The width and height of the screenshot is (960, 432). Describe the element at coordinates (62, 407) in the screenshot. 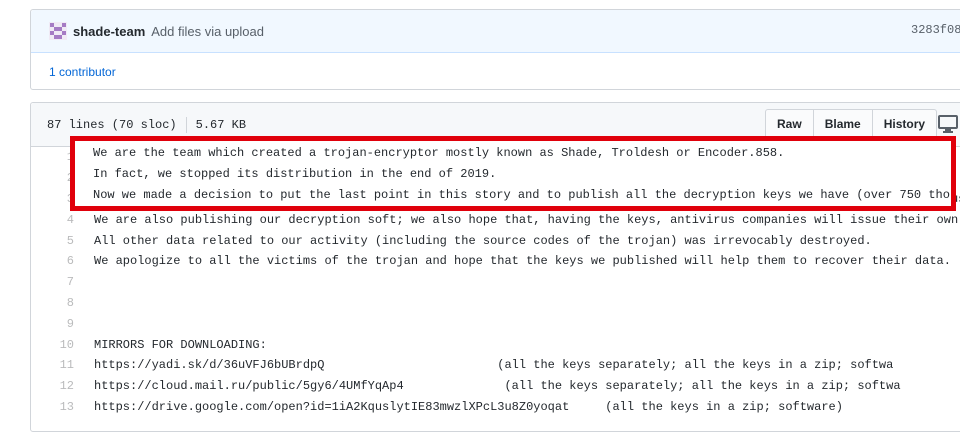

I see `line-number: 13` at that location.